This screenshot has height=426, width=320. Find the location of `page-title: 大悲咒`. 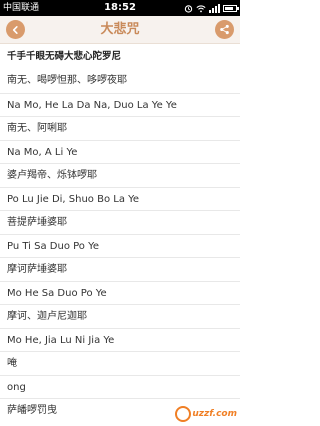

page-title: 大悲咒 is located at coordinates (120, 29).